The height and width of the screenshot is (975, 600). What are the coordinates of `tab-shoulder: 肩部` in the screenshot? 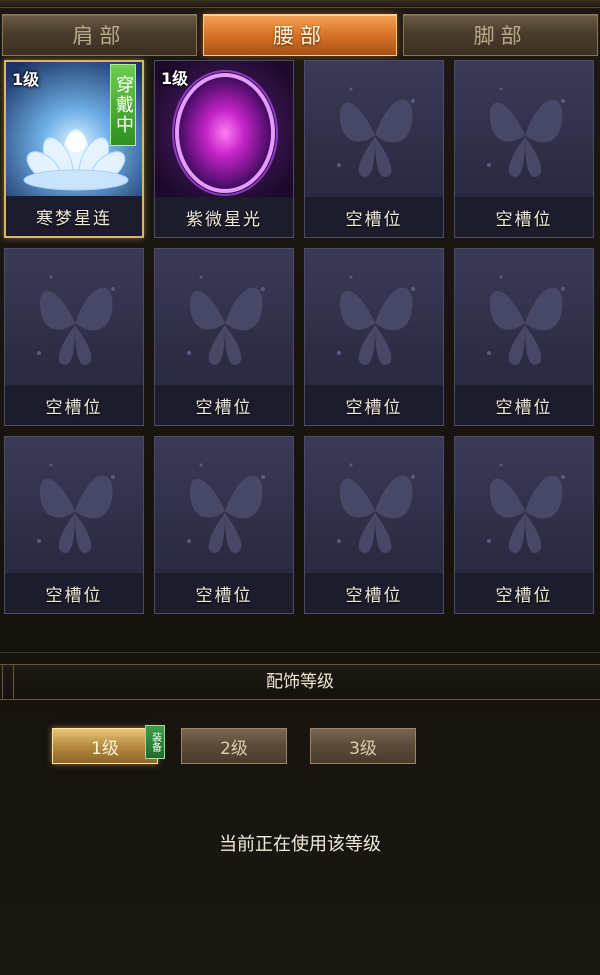 It's located at (99, 35).